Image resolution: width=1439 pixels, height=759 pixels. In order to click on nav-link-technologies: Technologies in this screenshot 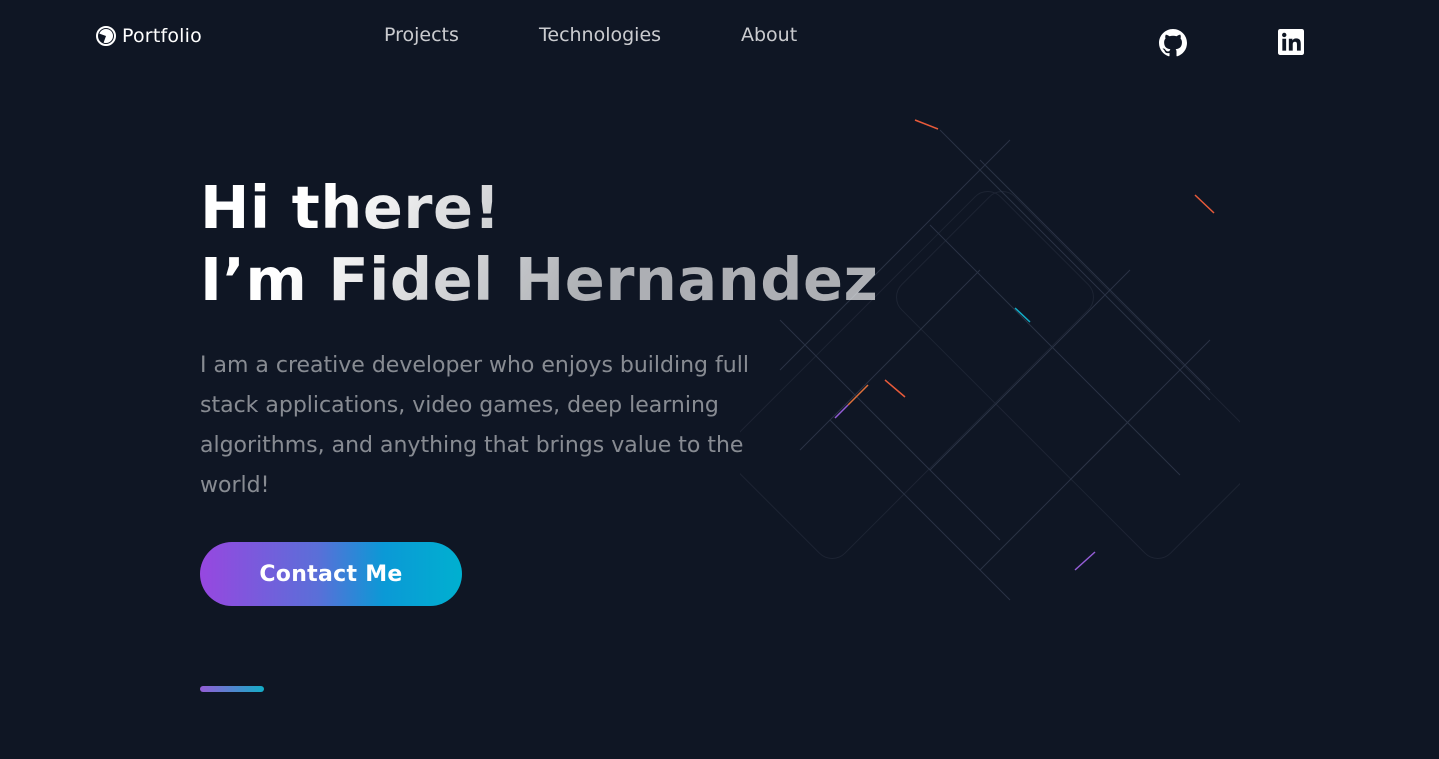, I will do `click(600, 35)`.